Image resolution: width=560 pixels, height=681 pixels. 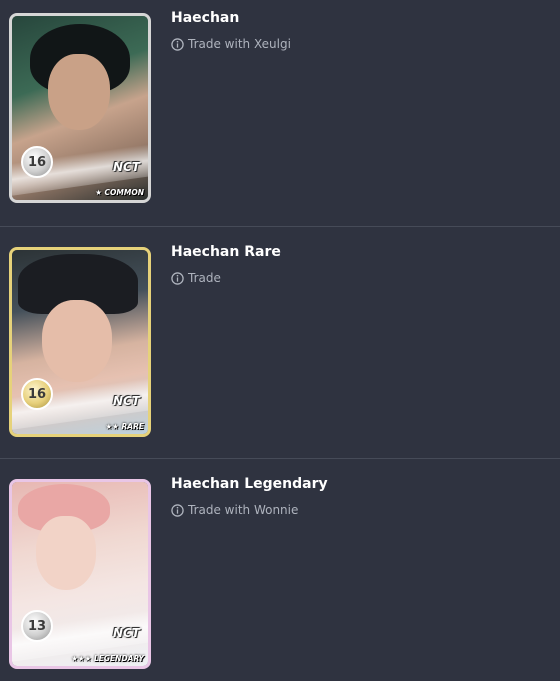 What do you see at coordinates (204, 278) in the screenshot?
I see `trade-text: Trade` at bounding box center [204, 278].